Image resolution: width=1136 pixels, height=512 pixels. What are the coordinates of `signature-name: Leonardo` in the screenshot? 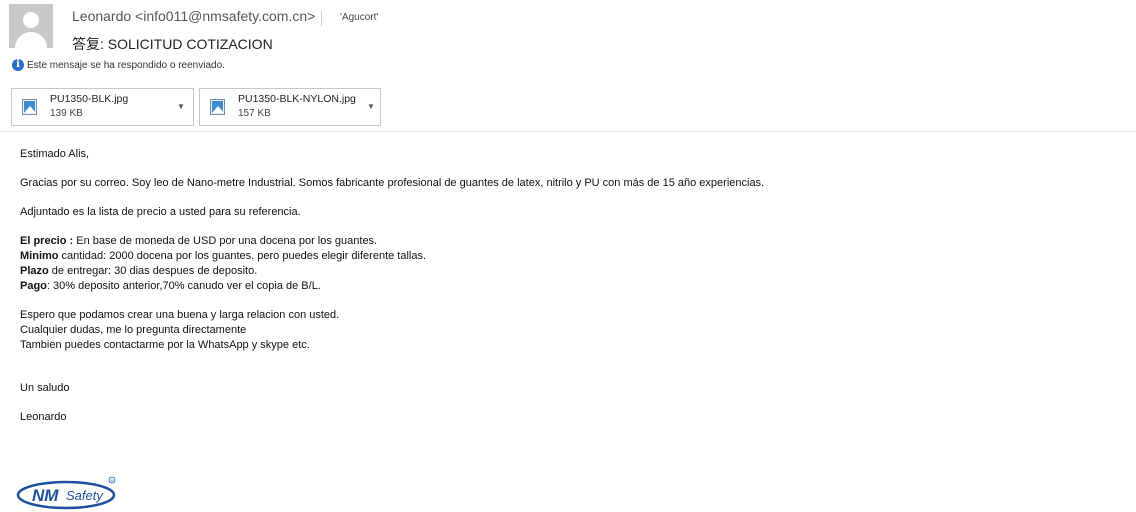 It's located at (43, 417).